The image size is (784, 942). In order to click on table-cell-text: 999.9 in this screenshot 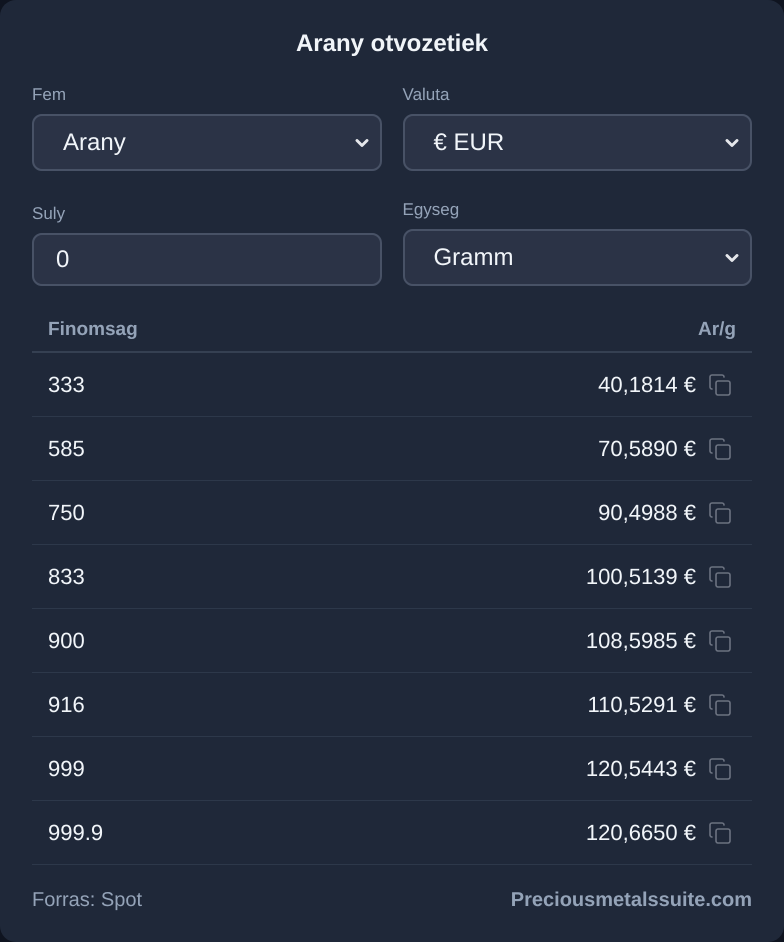, I will do `click(76, 833)`.